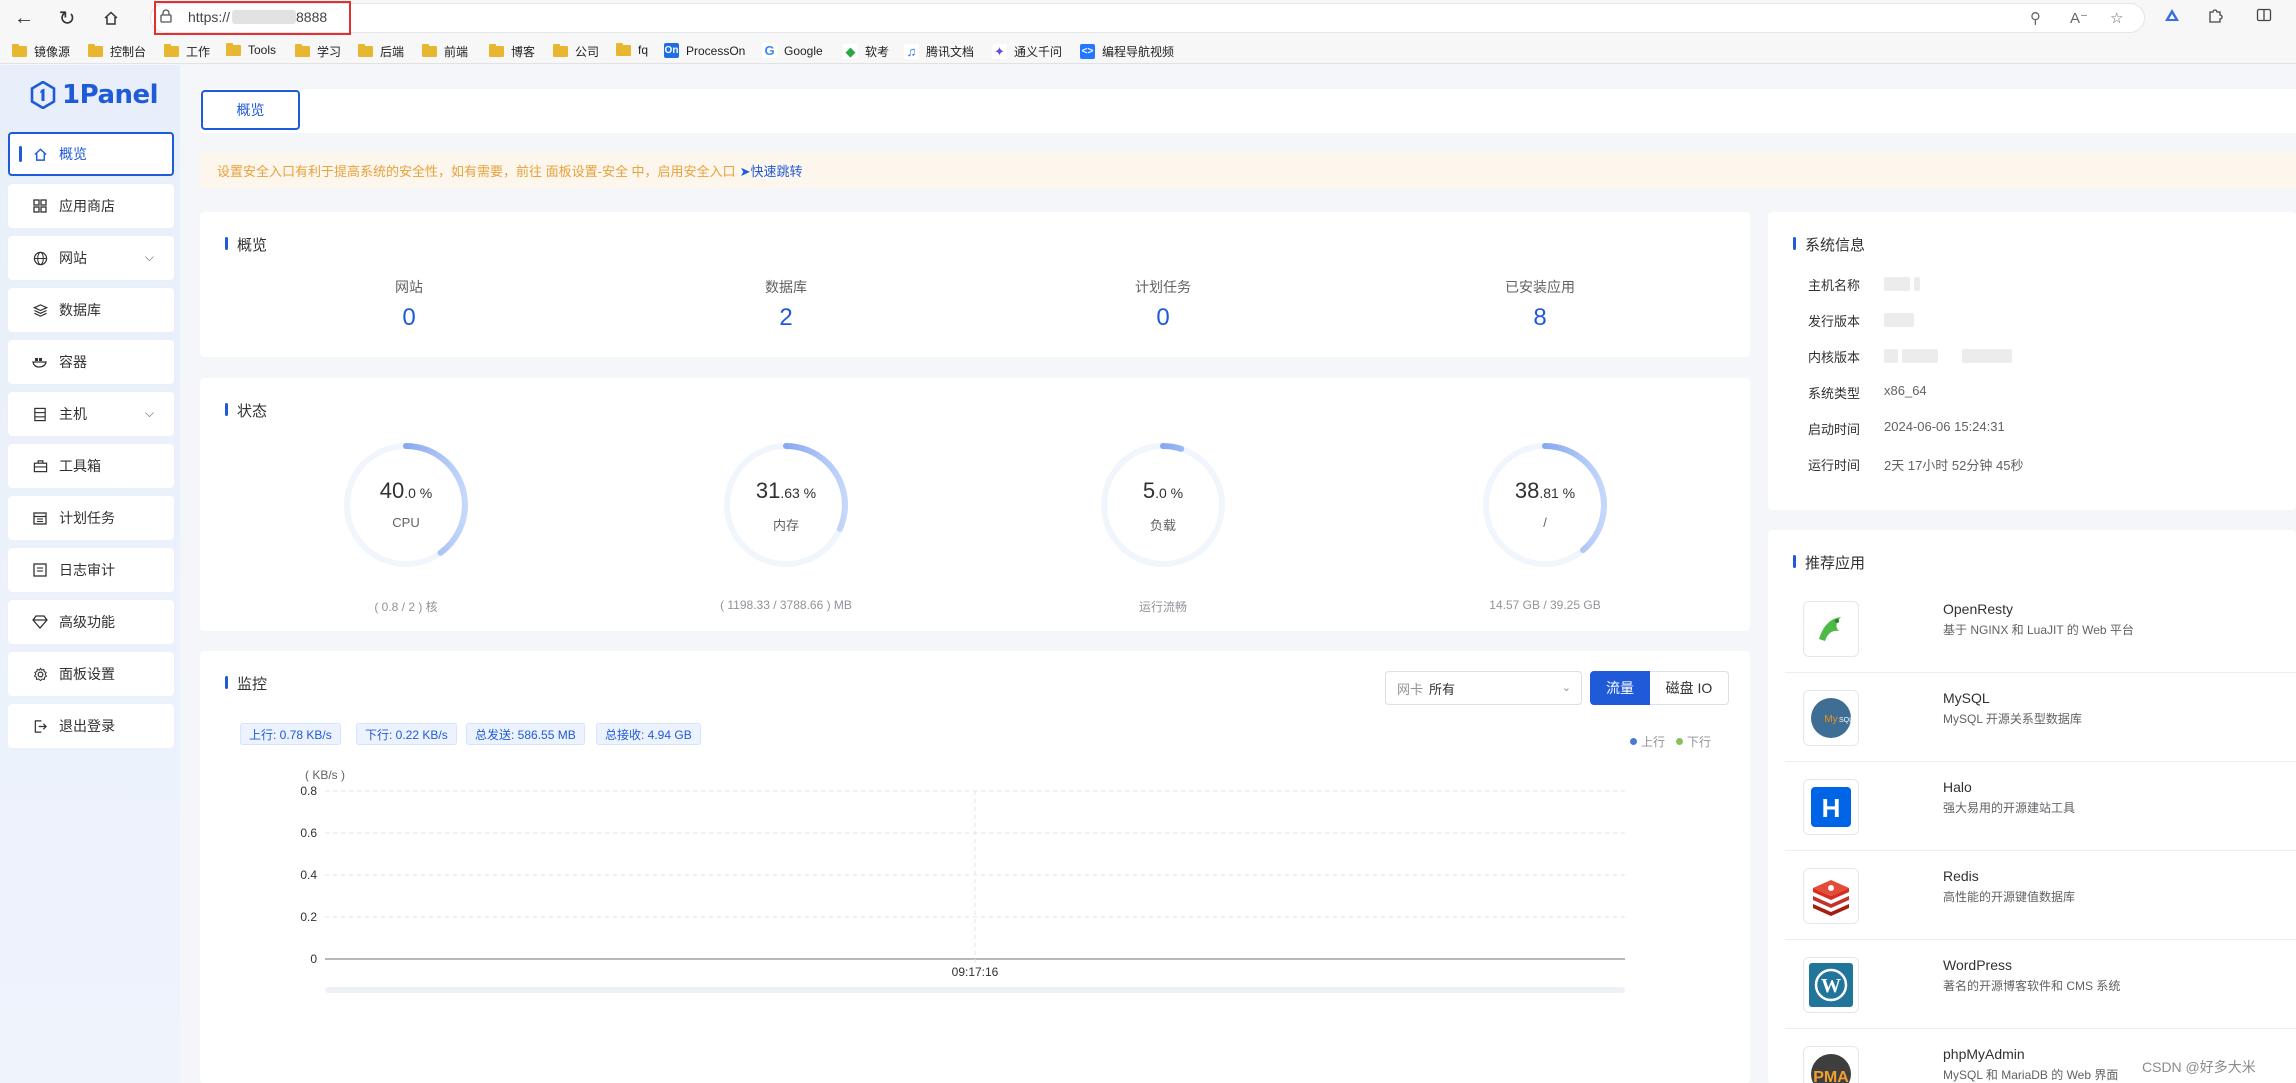 This screenshot has height=1083, width=2296. Describe the element at coordinates (1829, 244) in the screenshot. I see `system-info-title: 系统信息` at that location.